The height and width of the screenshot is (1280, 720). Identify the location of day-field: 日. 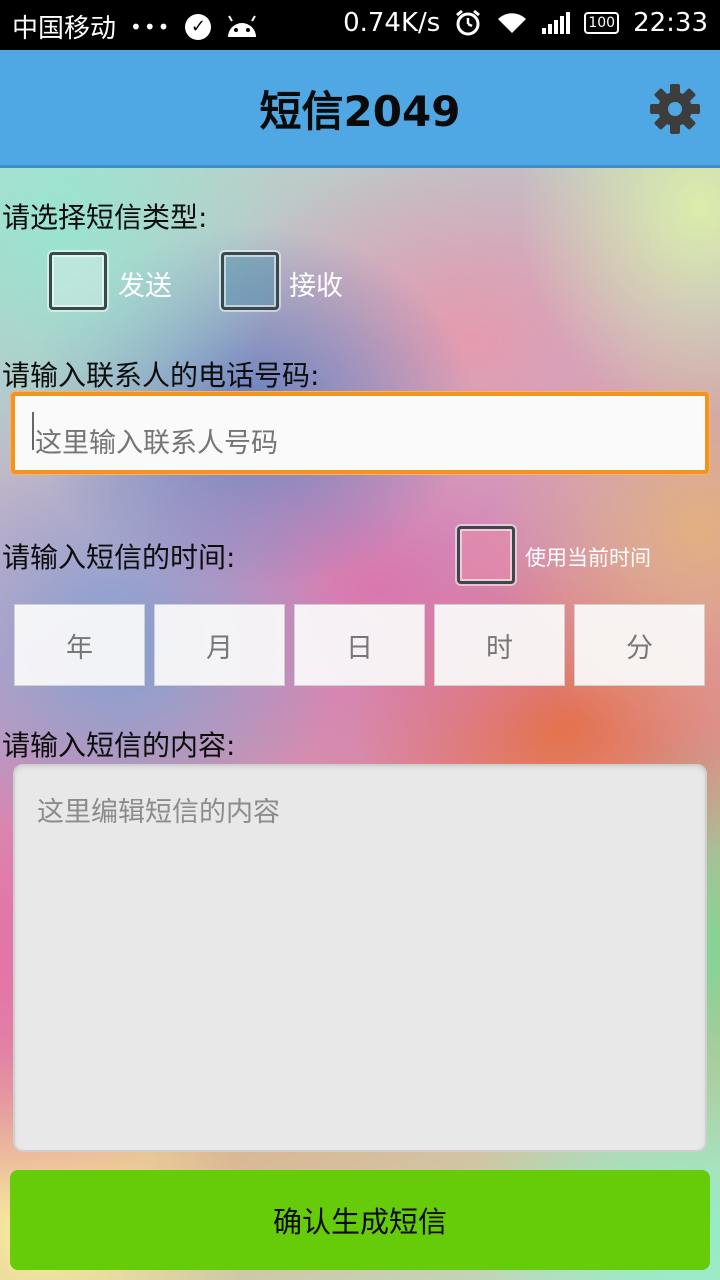
(359, 645).